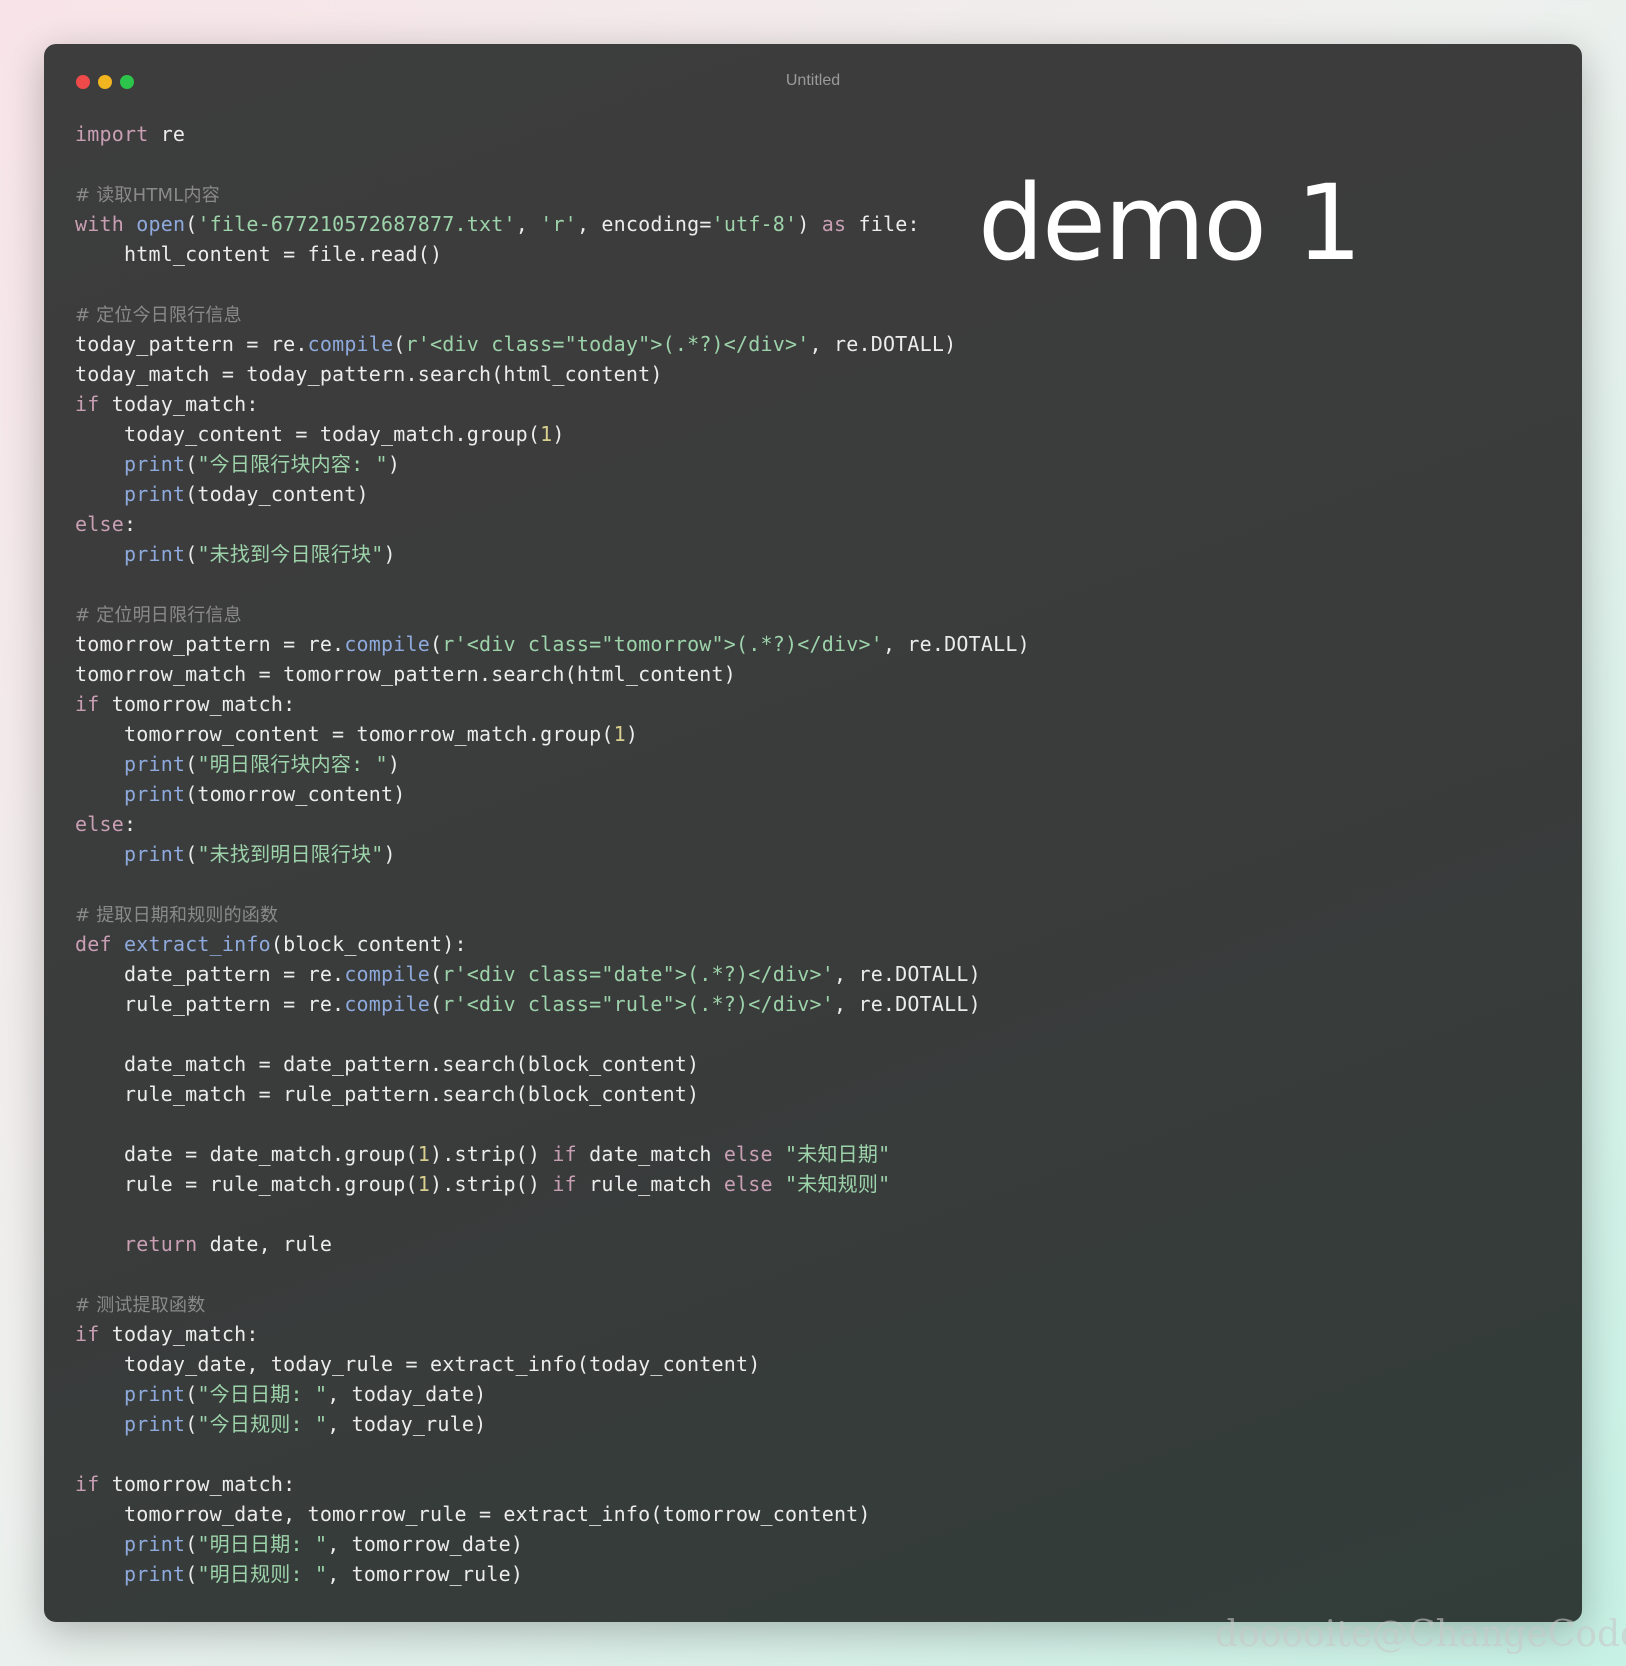  Describe the element at coordinates (552, 1574) in the screenshot. I see `code-line: print("明日规则: ", tomorrow_rule)` at that location.